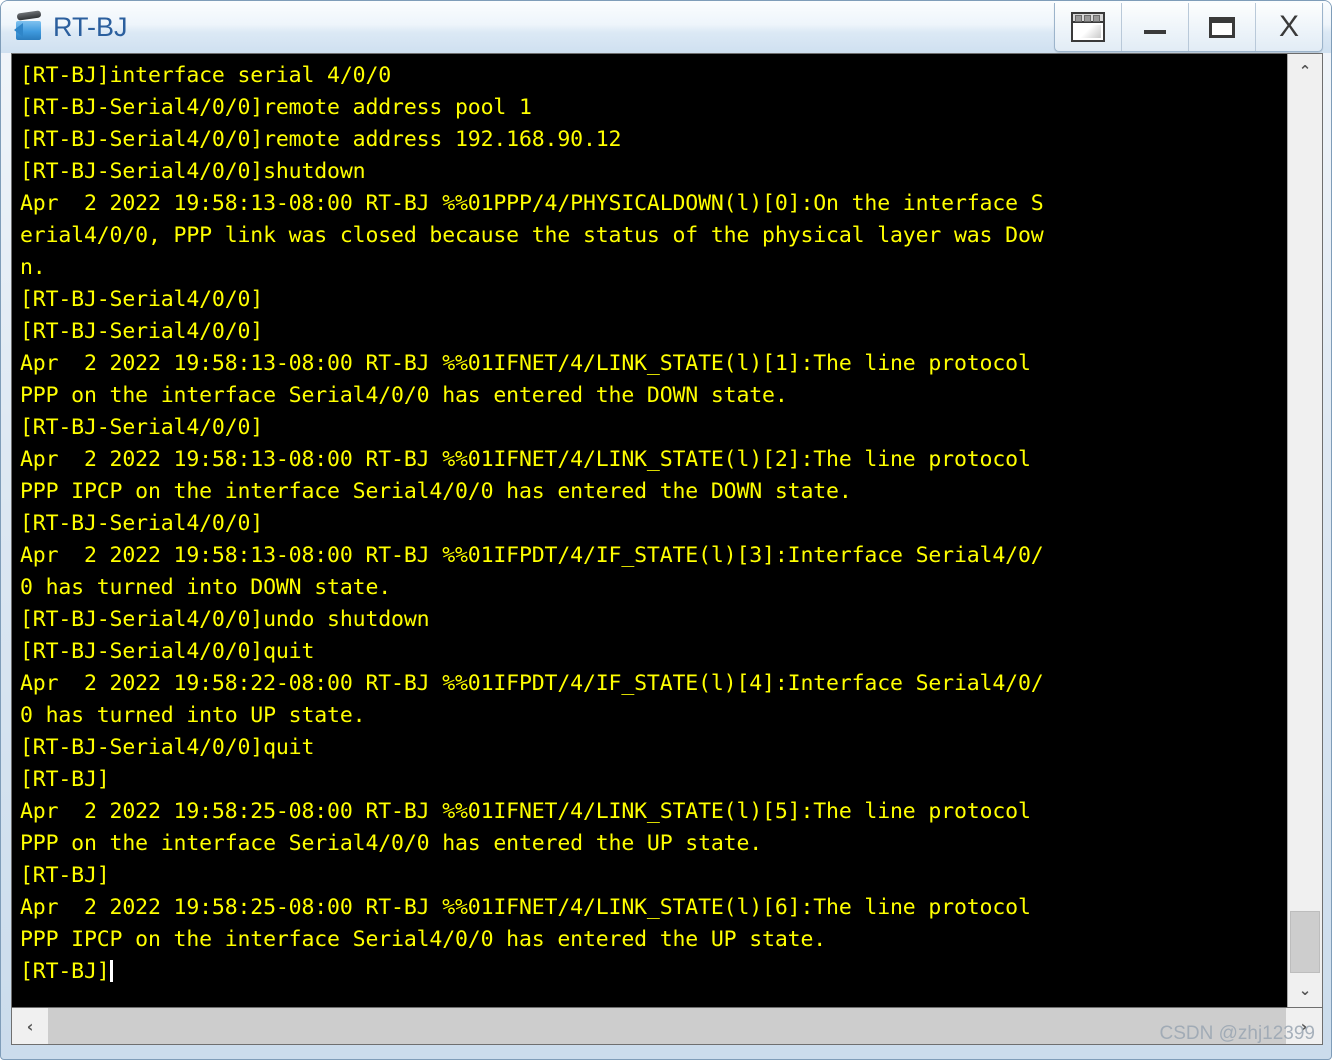 This screenshot has width=1332, height=1060. Describe the element at coordinates (667, 1052) in the screenshot. I see `window-bottom-padding` at that location.